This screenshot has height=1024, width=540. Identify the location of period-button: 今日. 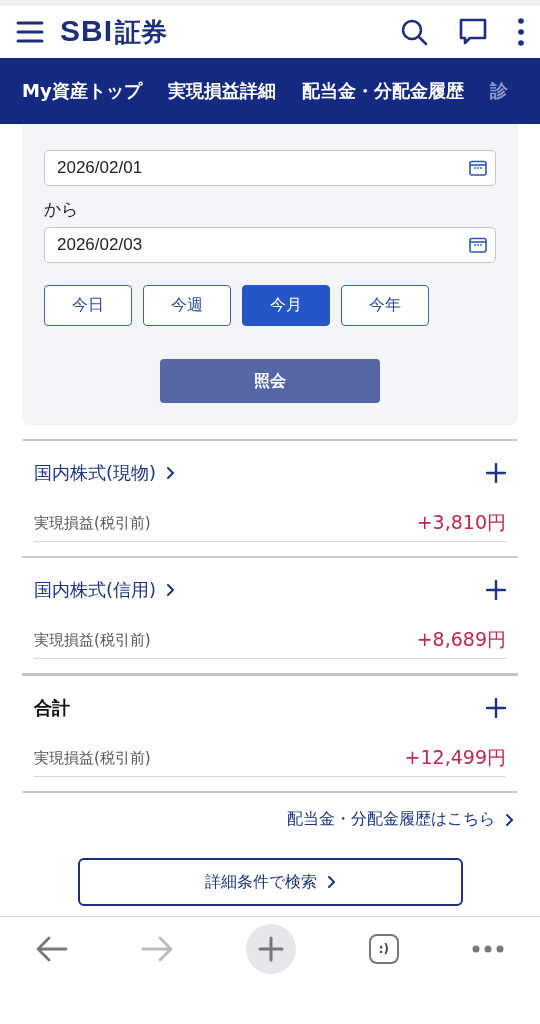
(88, 305).